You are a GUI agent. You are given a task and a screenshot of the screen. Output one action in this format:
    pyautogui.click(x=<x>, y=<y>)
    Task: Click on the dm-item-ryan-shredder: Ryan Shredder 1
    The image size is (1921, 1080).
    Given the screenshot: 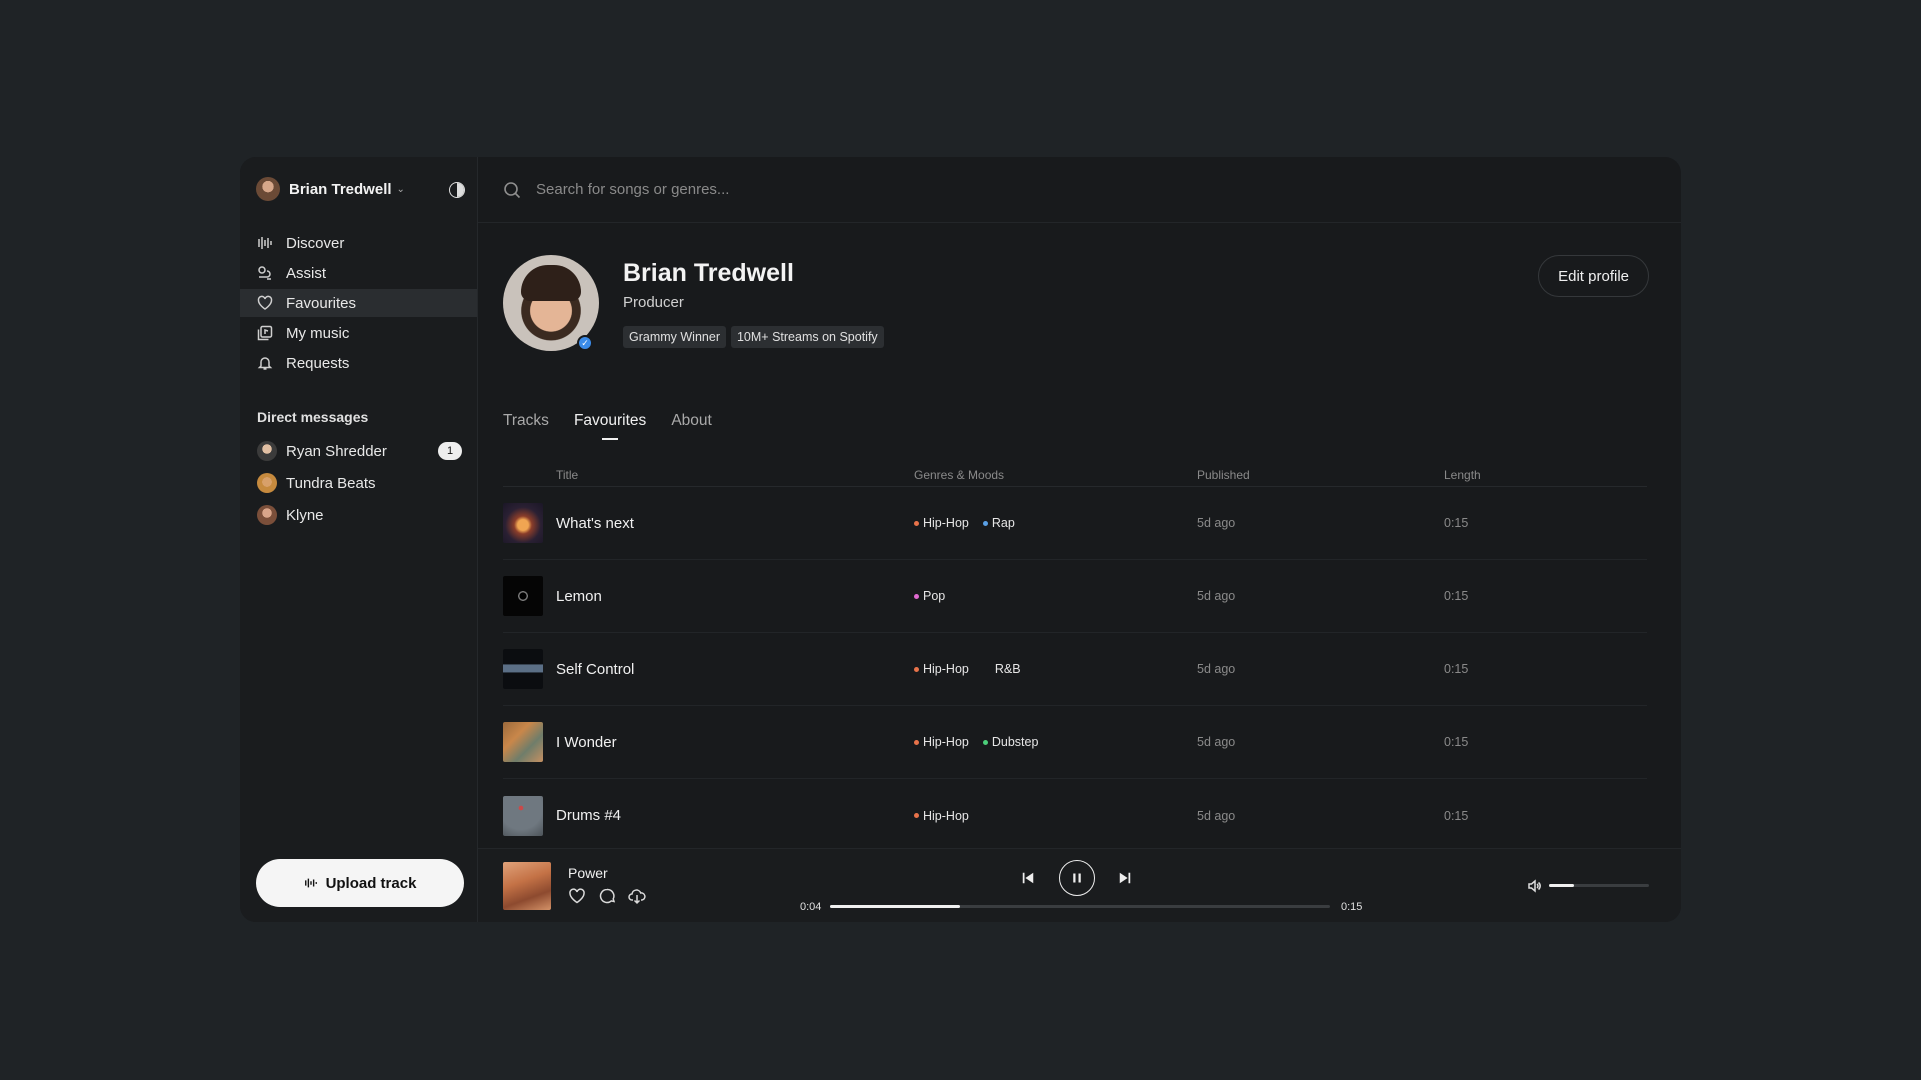 What is the action you would take?
    pyautogui.click(x=358, y=451)
    